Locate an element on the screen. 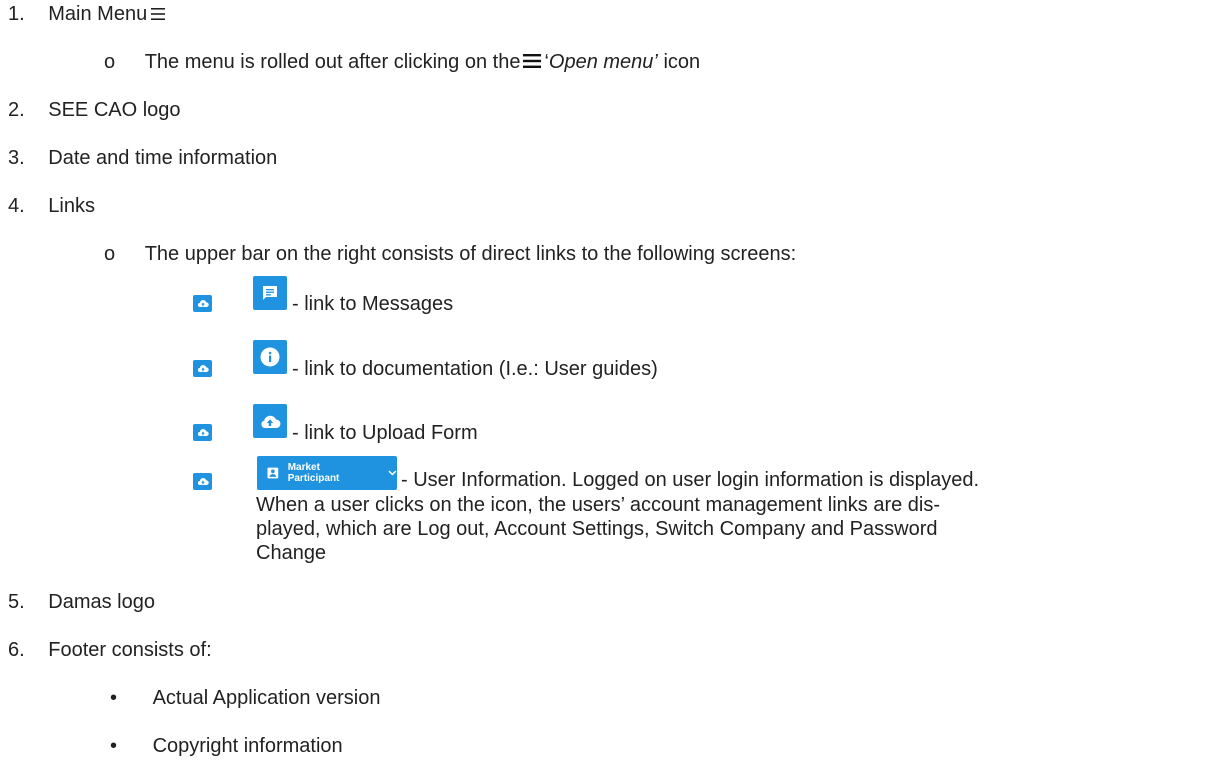 This screenshot has width=1223, height=775. user-info-line-4: Change is located at coordinates (291, 553).